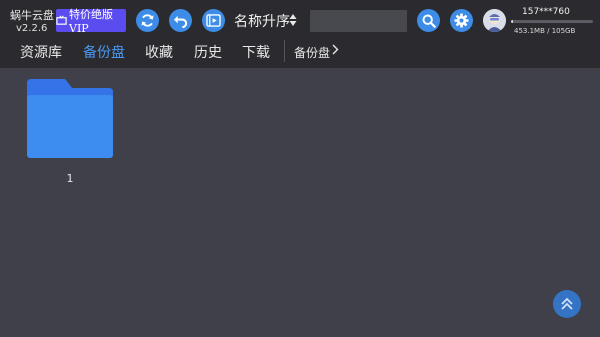 The image size is (600, 337). I want to click on user-avatar-icon, so click(494, 20).